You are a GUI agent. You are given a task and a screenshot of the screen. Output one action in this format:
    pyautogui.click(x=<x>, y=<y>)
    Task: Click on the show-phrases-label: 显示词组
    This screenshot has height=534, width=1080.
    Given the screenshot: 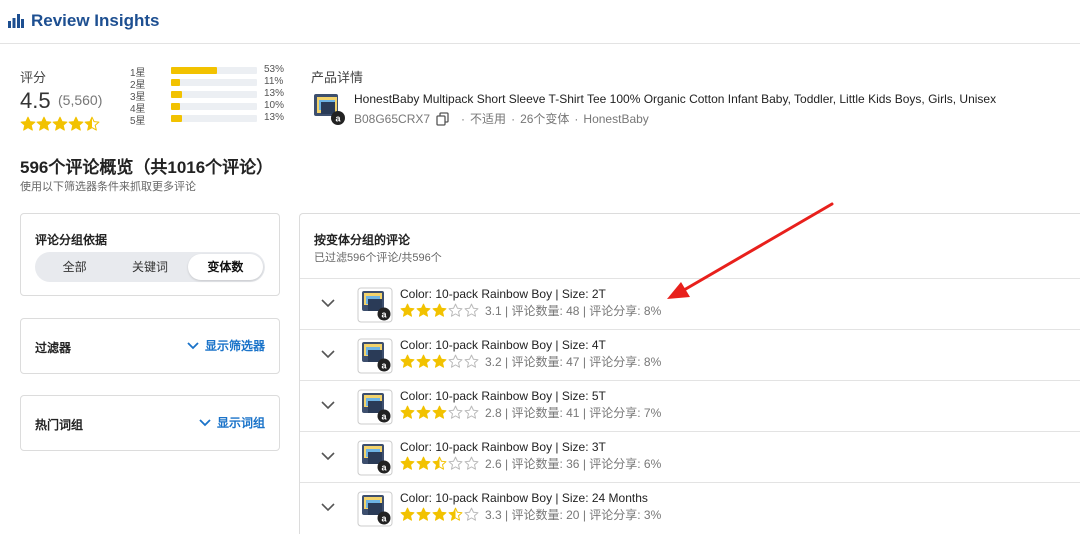 What is the action you would take?
    pyautogui.click(x=240, y=423)
    